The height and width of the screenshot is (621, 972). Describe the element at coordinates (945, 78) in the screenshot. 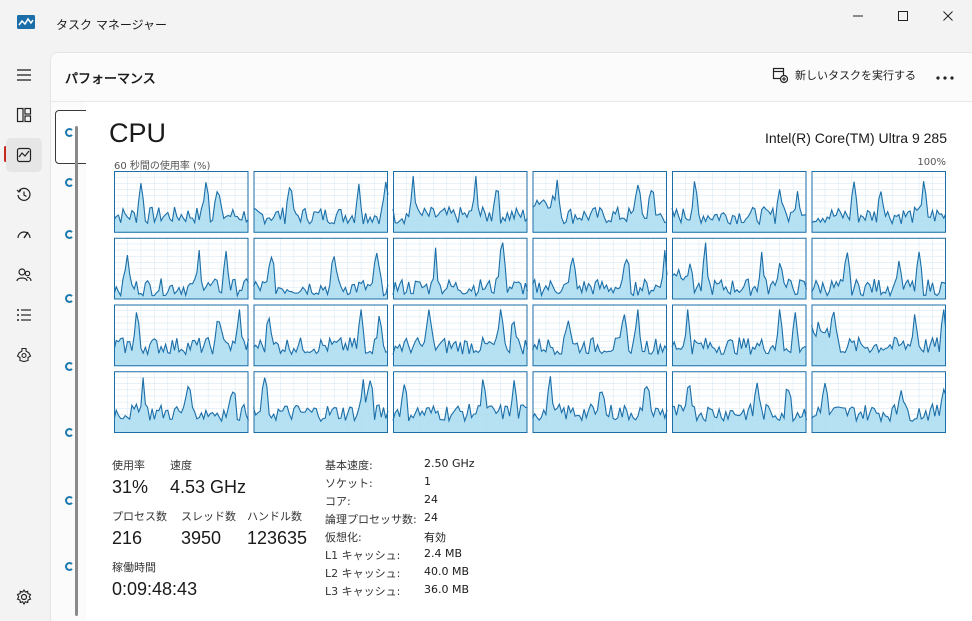

I see `more-options-button` at that location.